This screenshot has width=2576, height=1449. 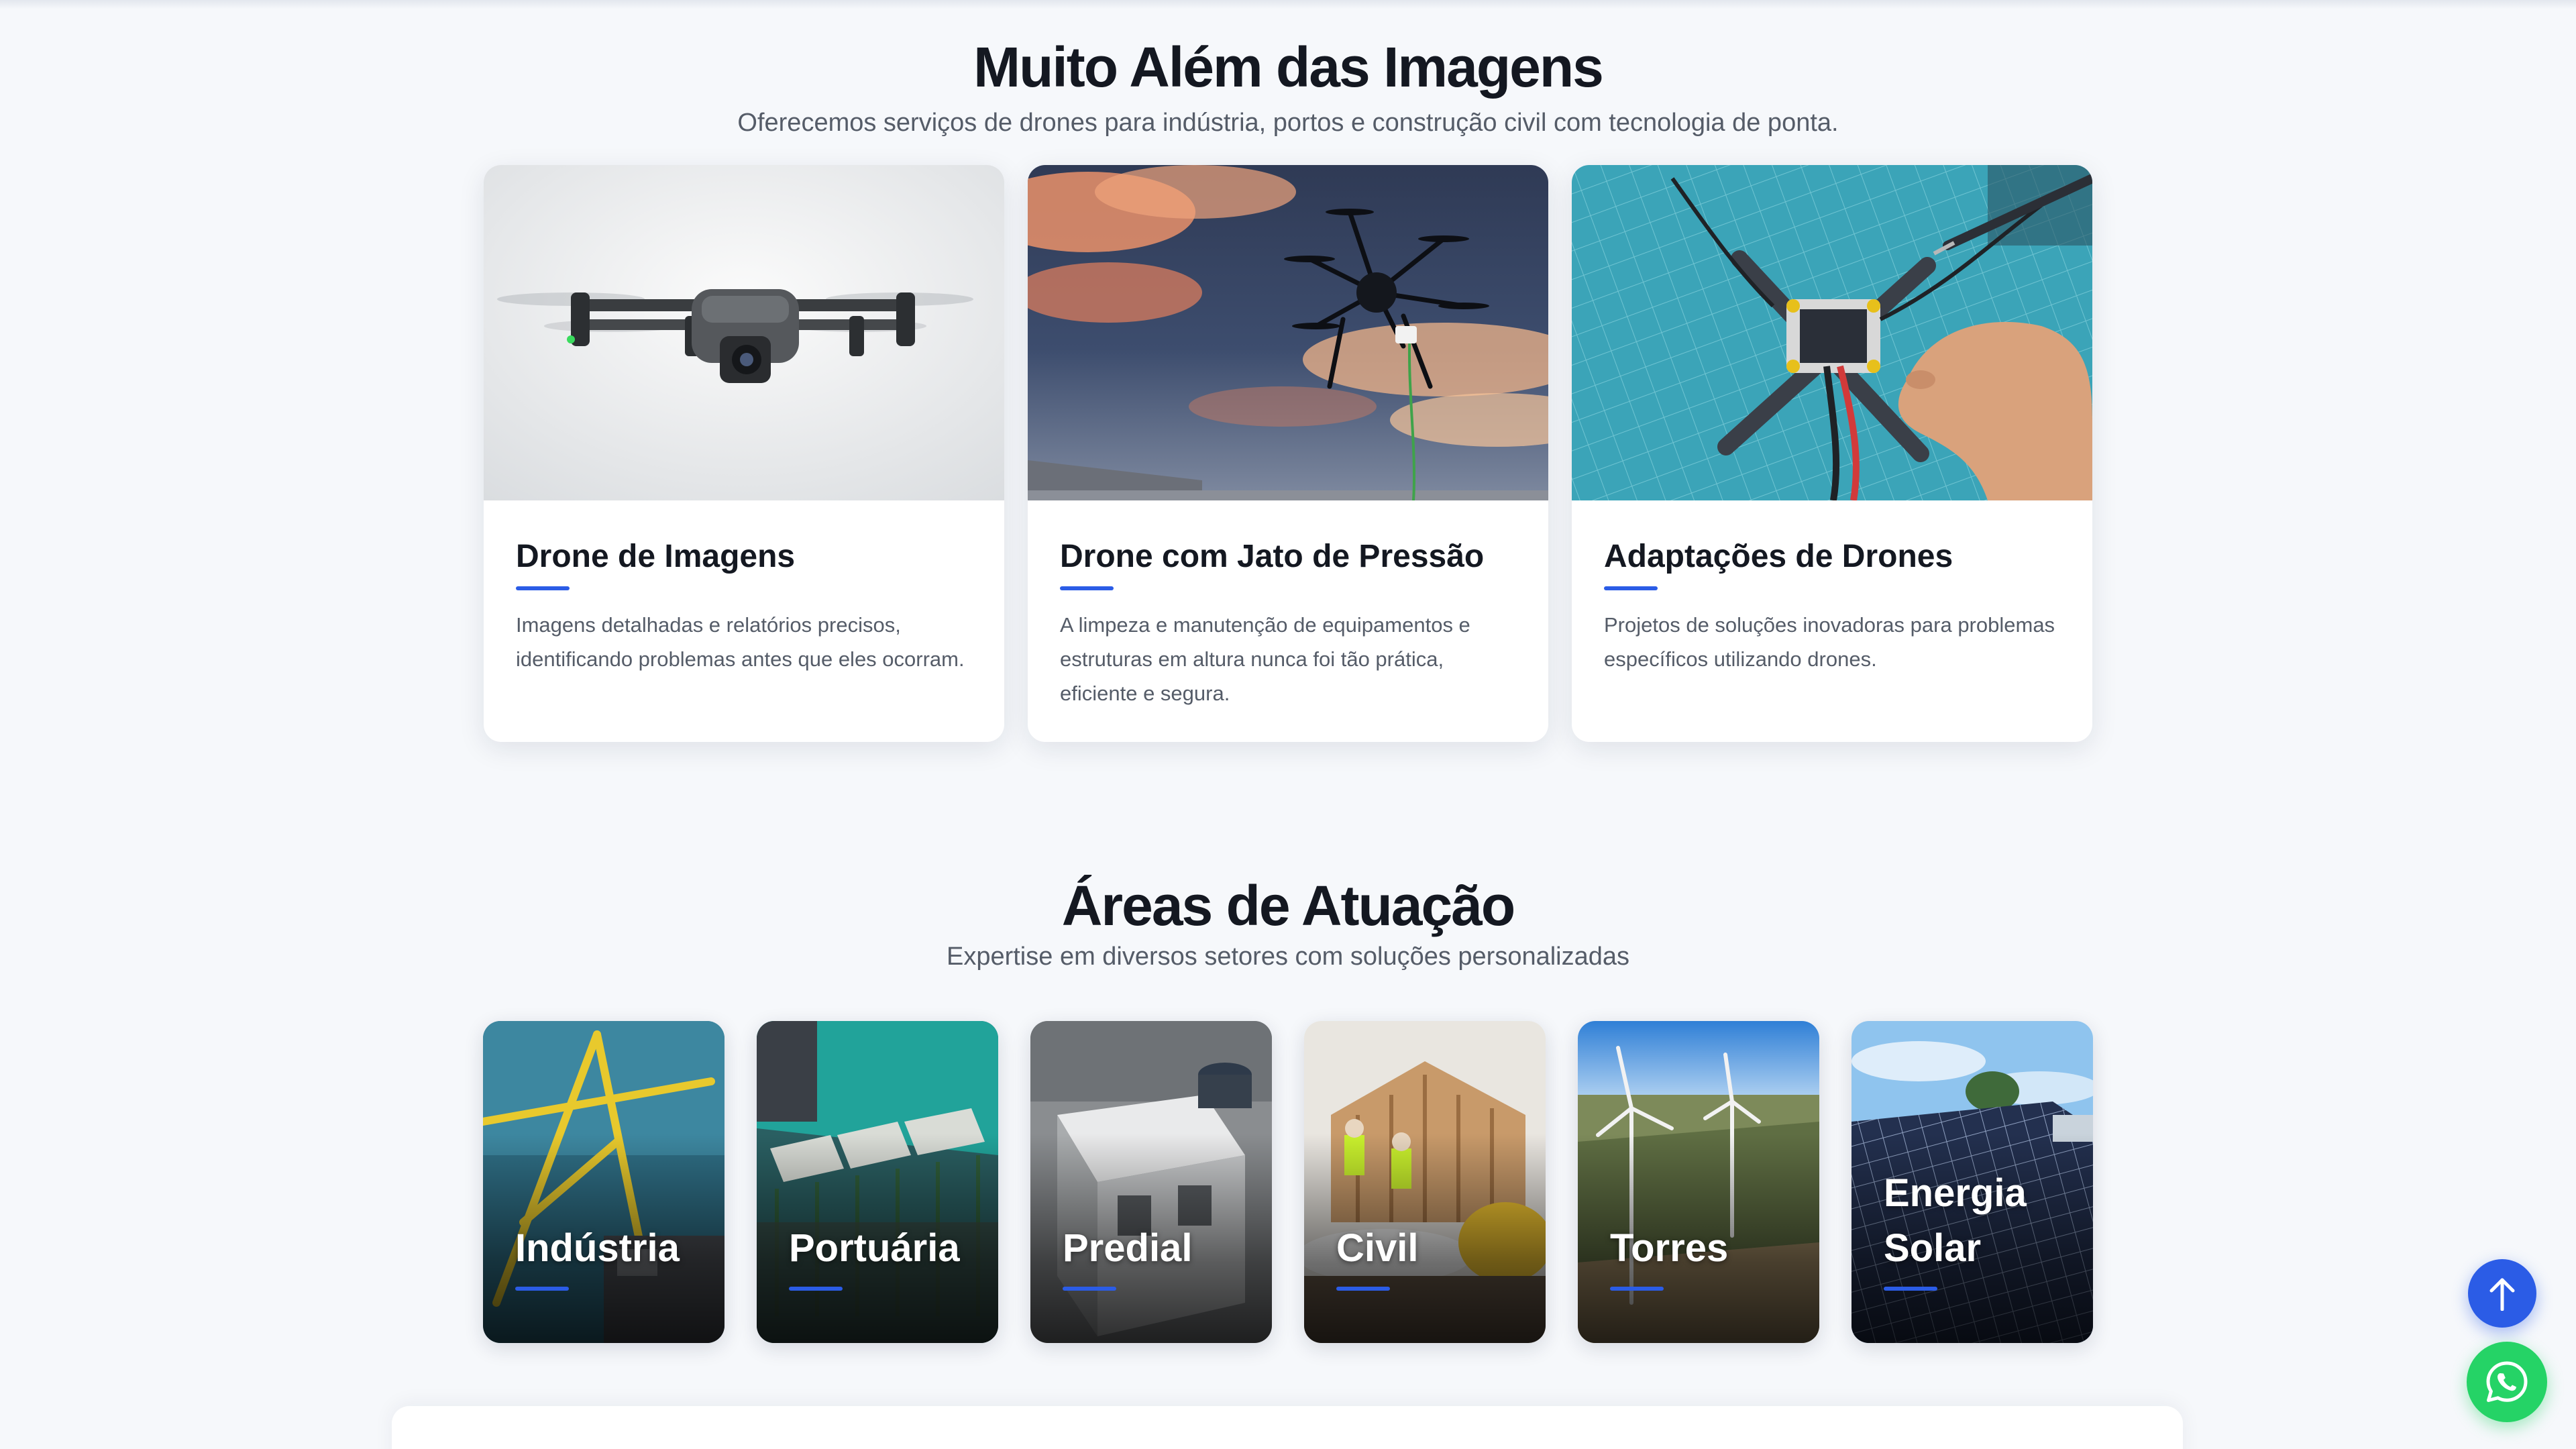 I want to click on service-title: Drone com Jato de Pressão, so click(x=1272, y=556).